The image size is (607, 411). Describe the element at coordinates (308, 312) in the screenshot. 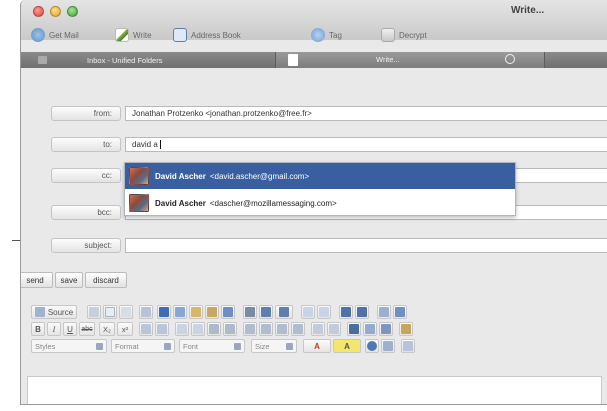

I see `undo-button` at that location.